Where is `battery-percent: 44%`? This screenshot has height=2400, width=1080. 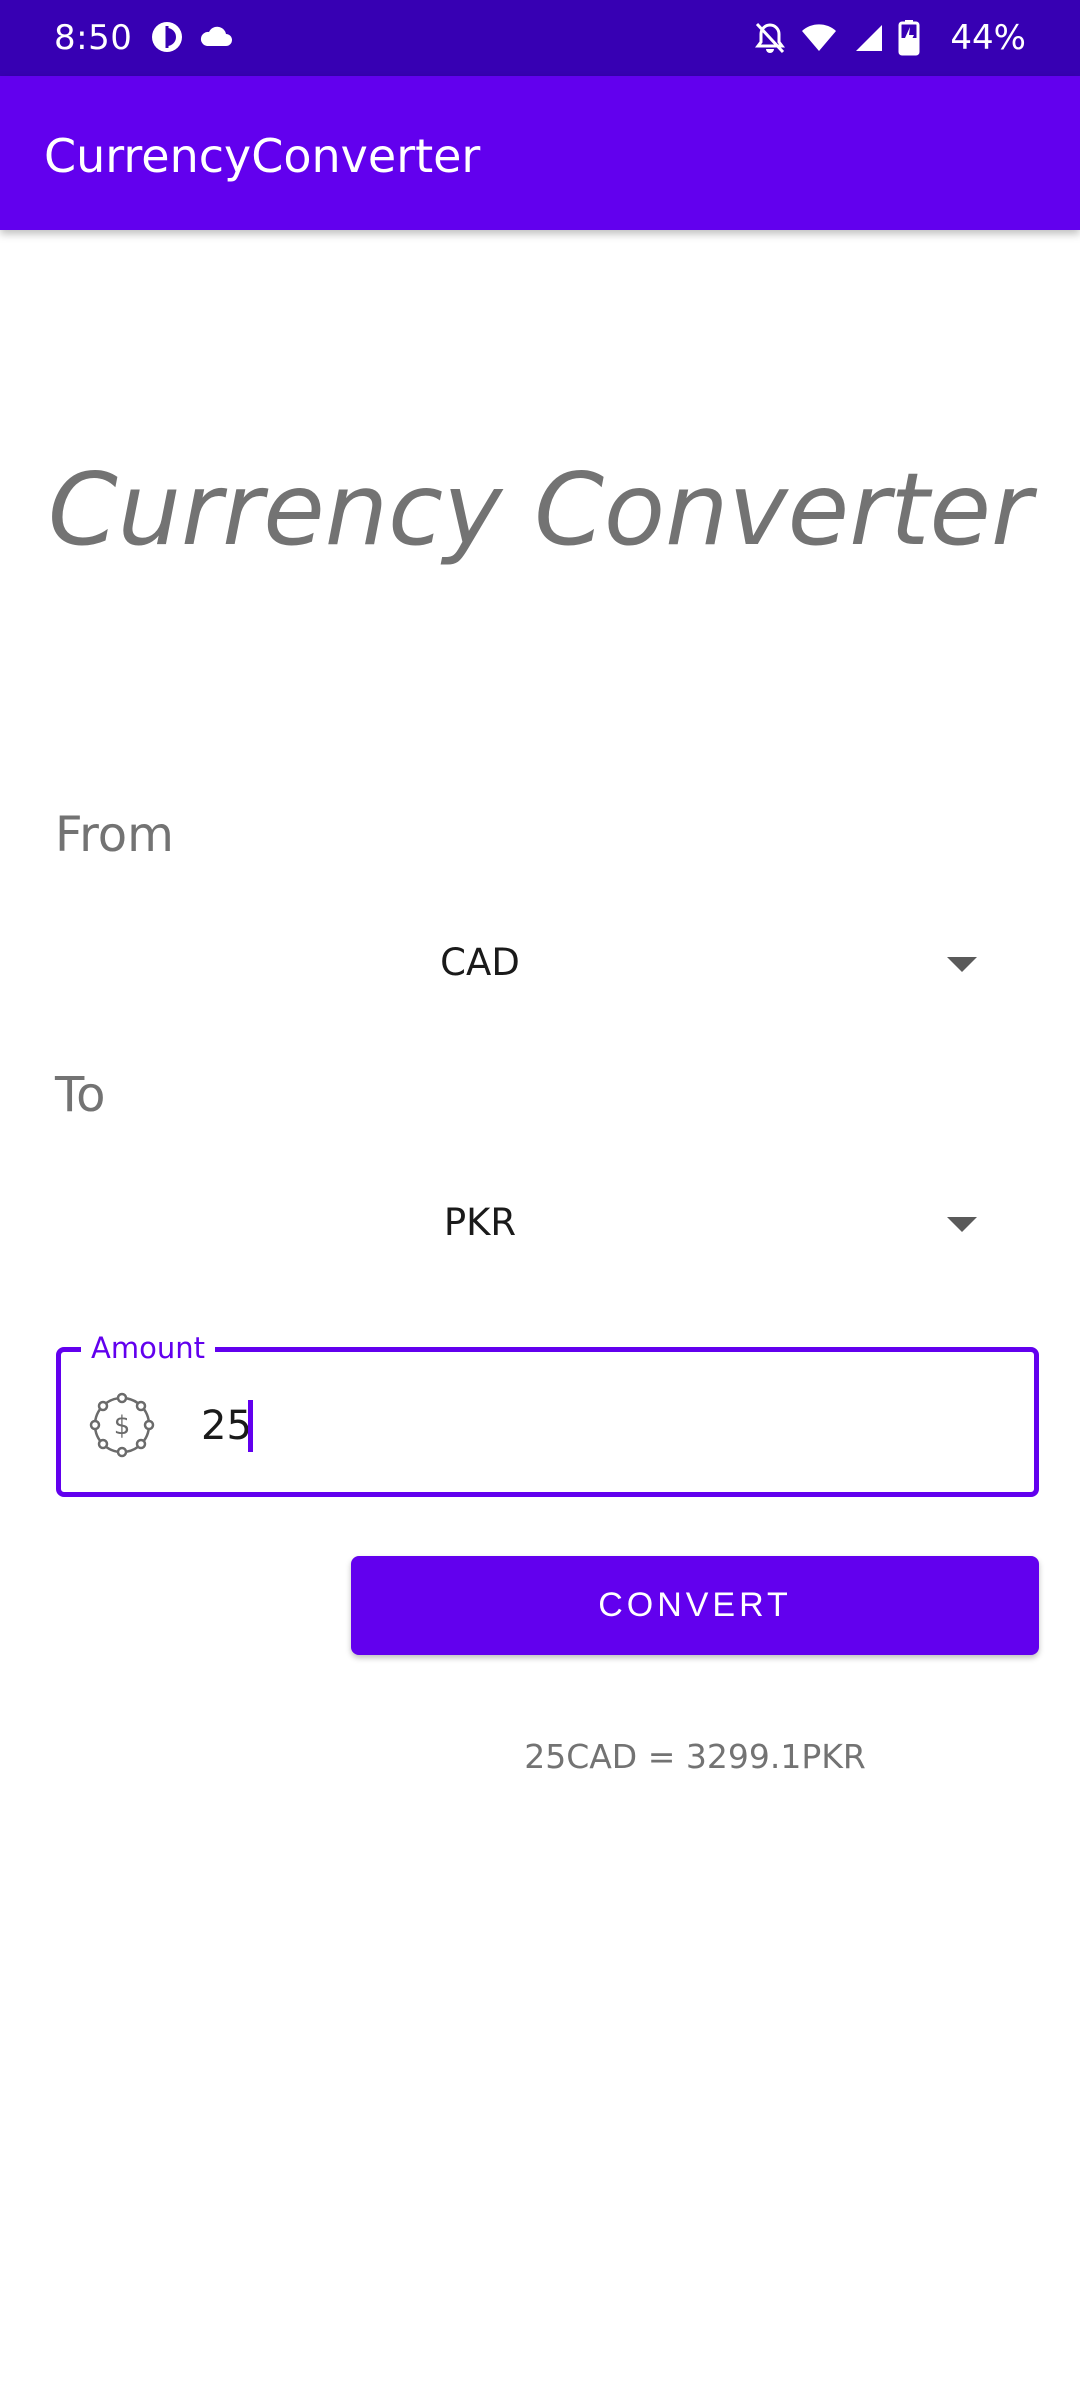 battery-percent: 44% is located at coordinates (988, 38).